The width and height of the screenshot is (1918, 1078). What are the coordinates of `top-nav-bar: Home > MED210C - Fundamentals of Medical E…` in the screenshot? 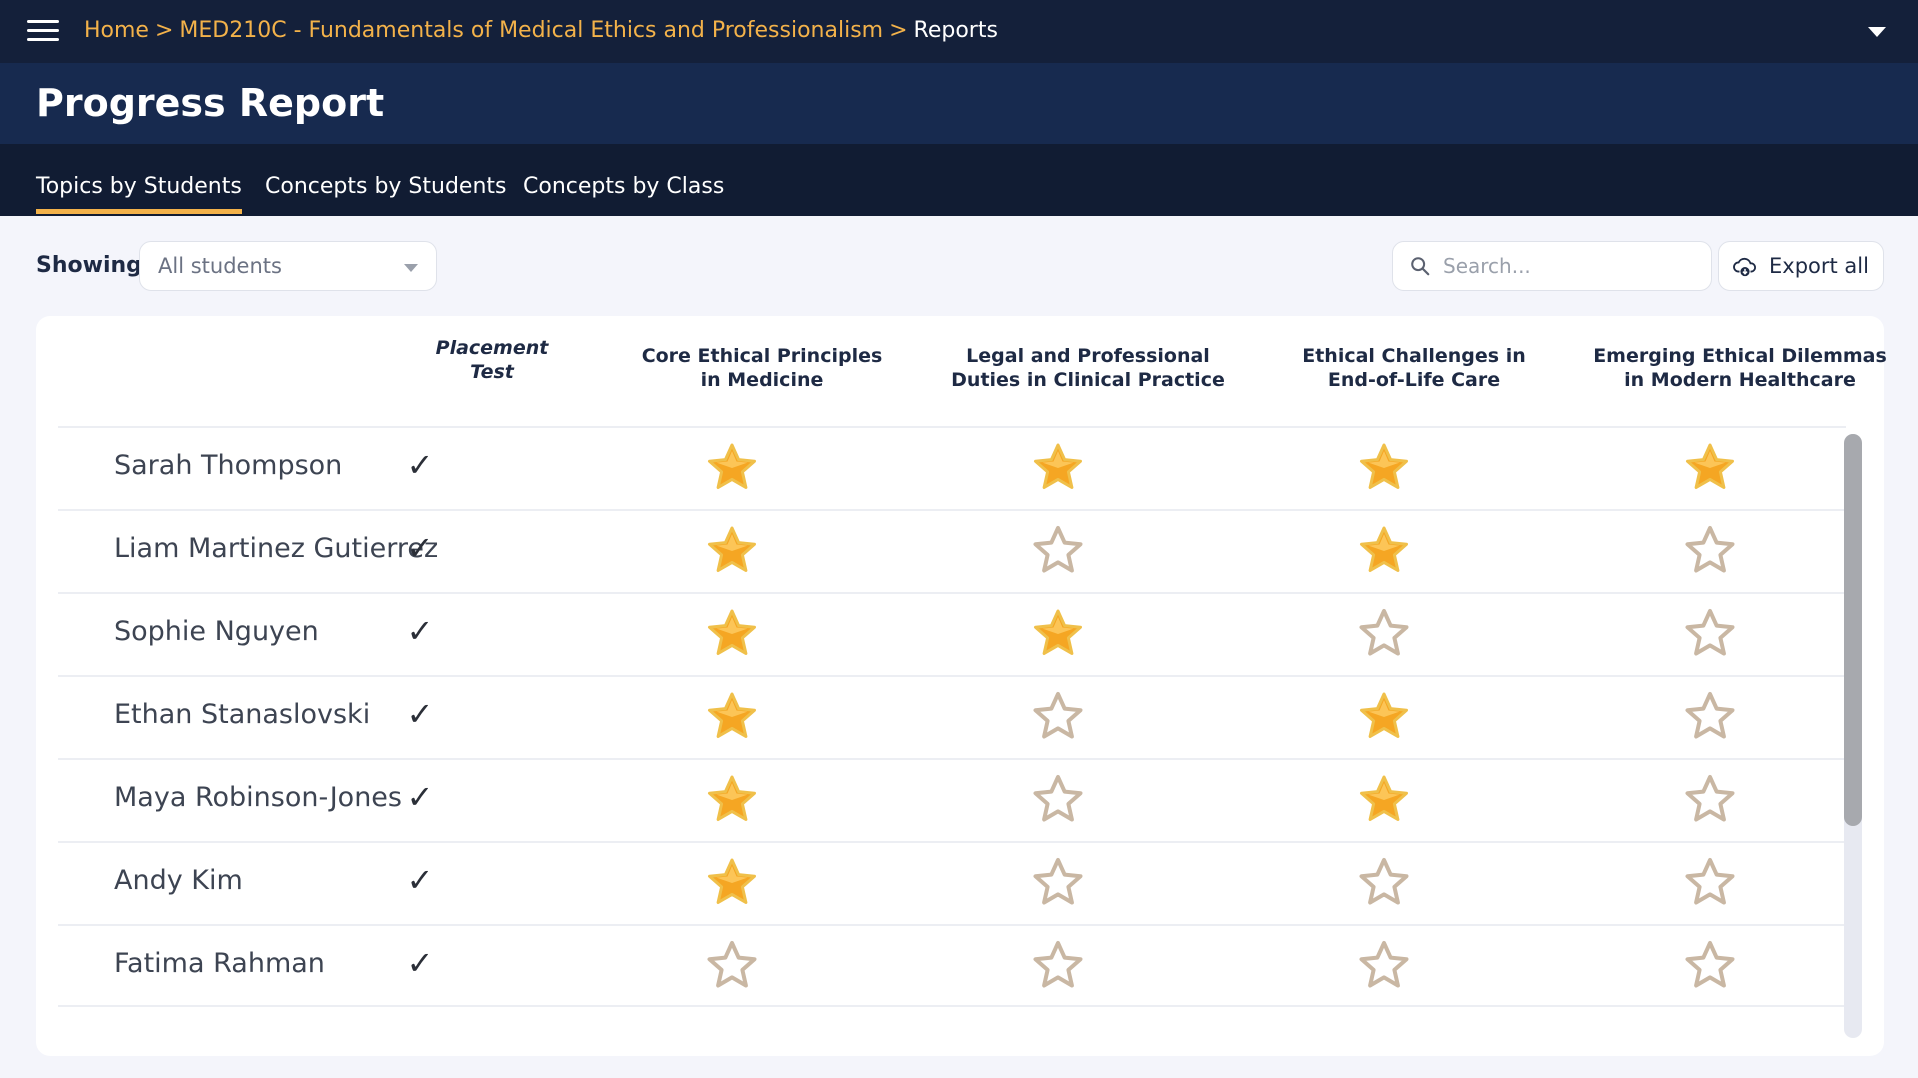 It's located at (959, 31).